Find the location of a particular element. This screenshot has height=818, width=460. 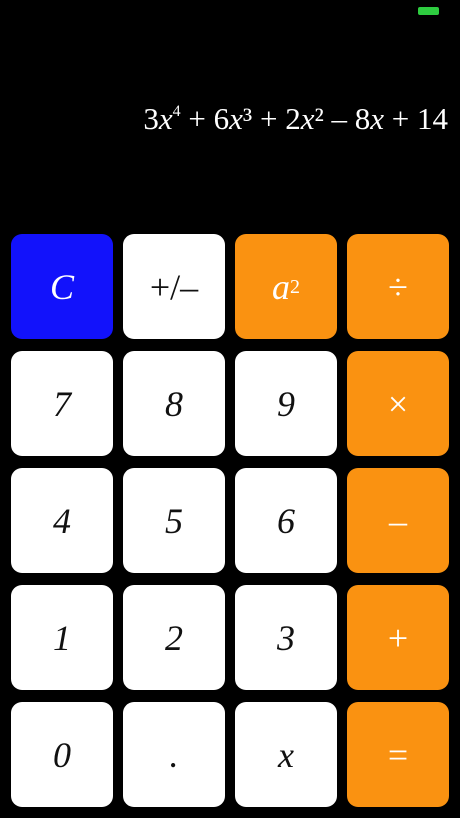

digit-5-button: 5 is located at coordinates (174, 520).